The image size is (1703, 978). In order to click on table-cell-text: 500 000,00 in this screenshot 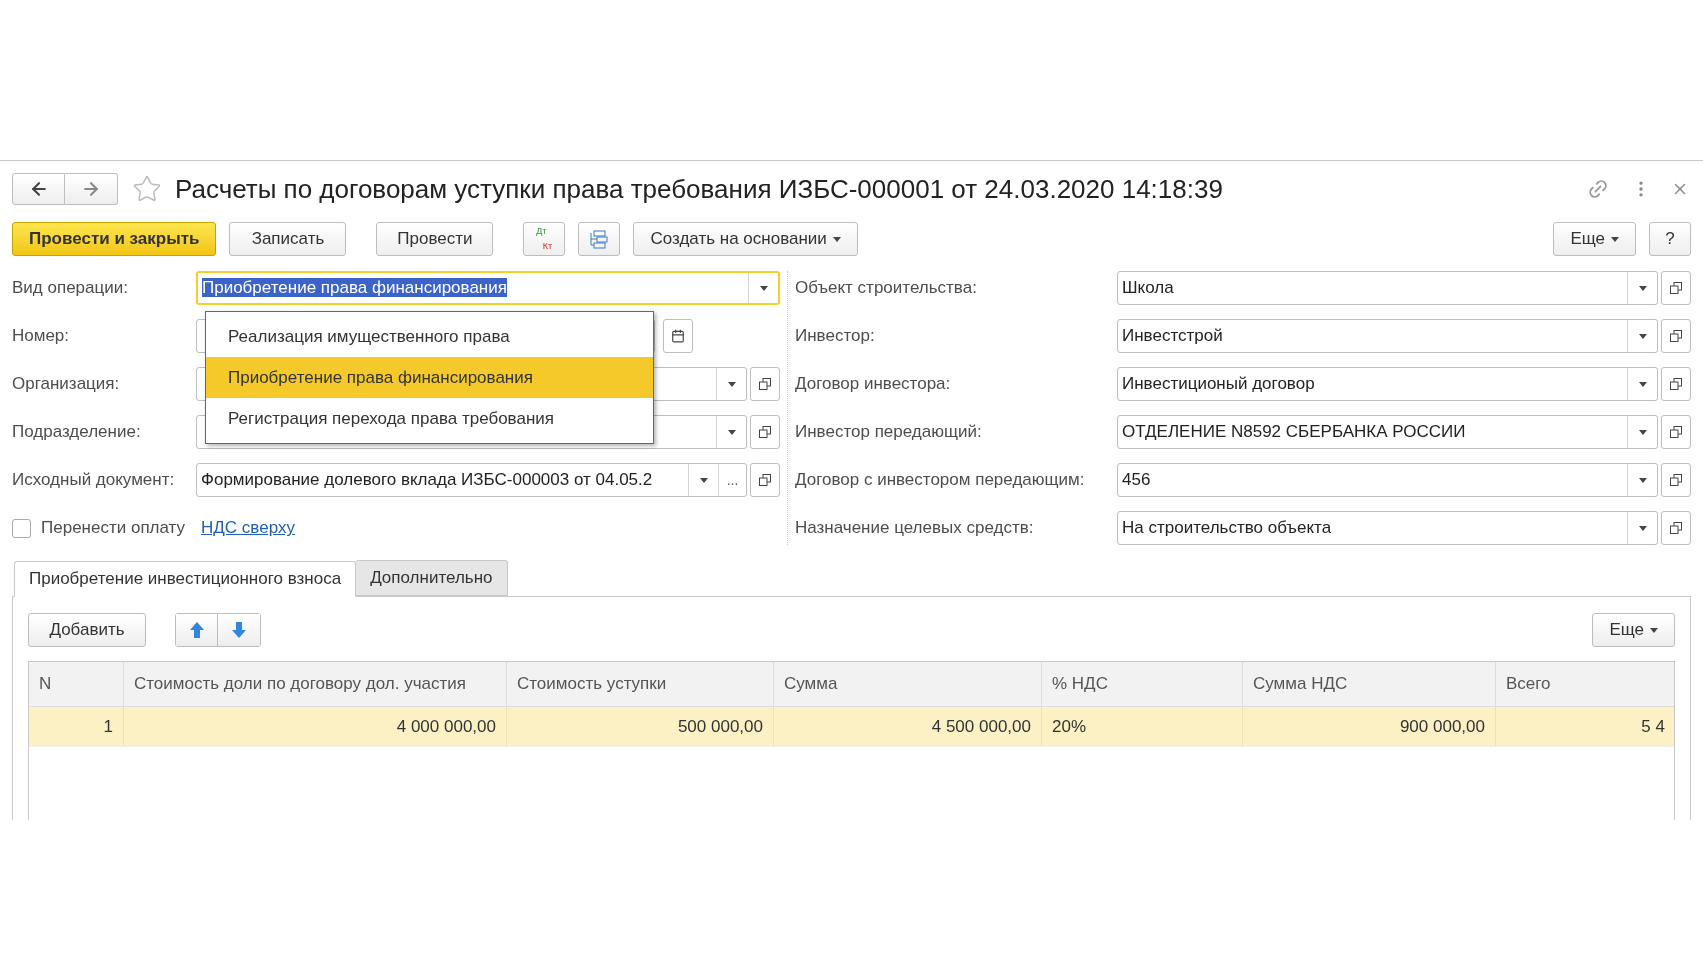, I will do `click(720, 726)`.